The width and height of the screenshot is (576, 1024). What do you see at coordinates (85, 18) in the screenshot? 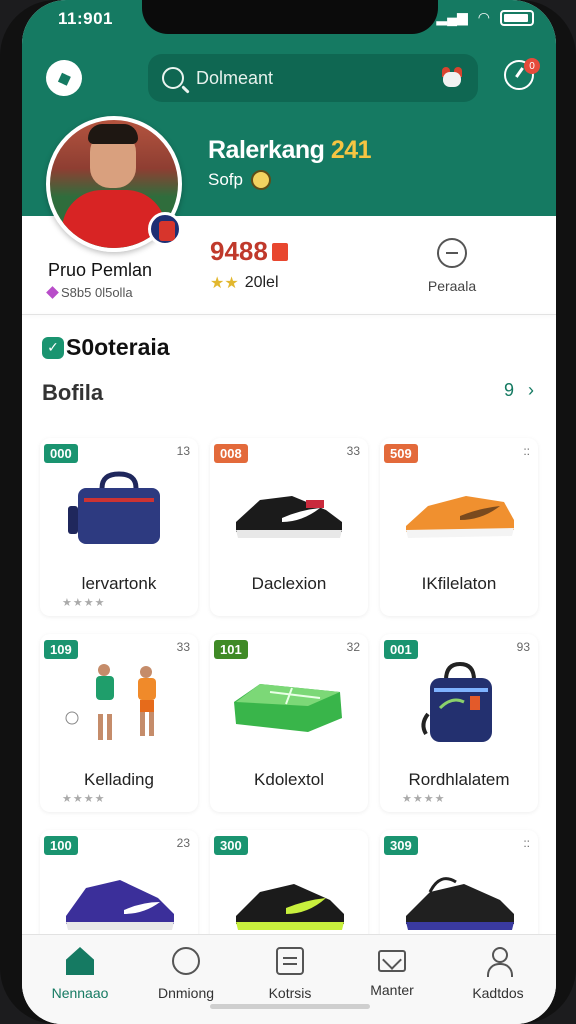
I see `status-time: 11:901` at bounding box center [85, 18].